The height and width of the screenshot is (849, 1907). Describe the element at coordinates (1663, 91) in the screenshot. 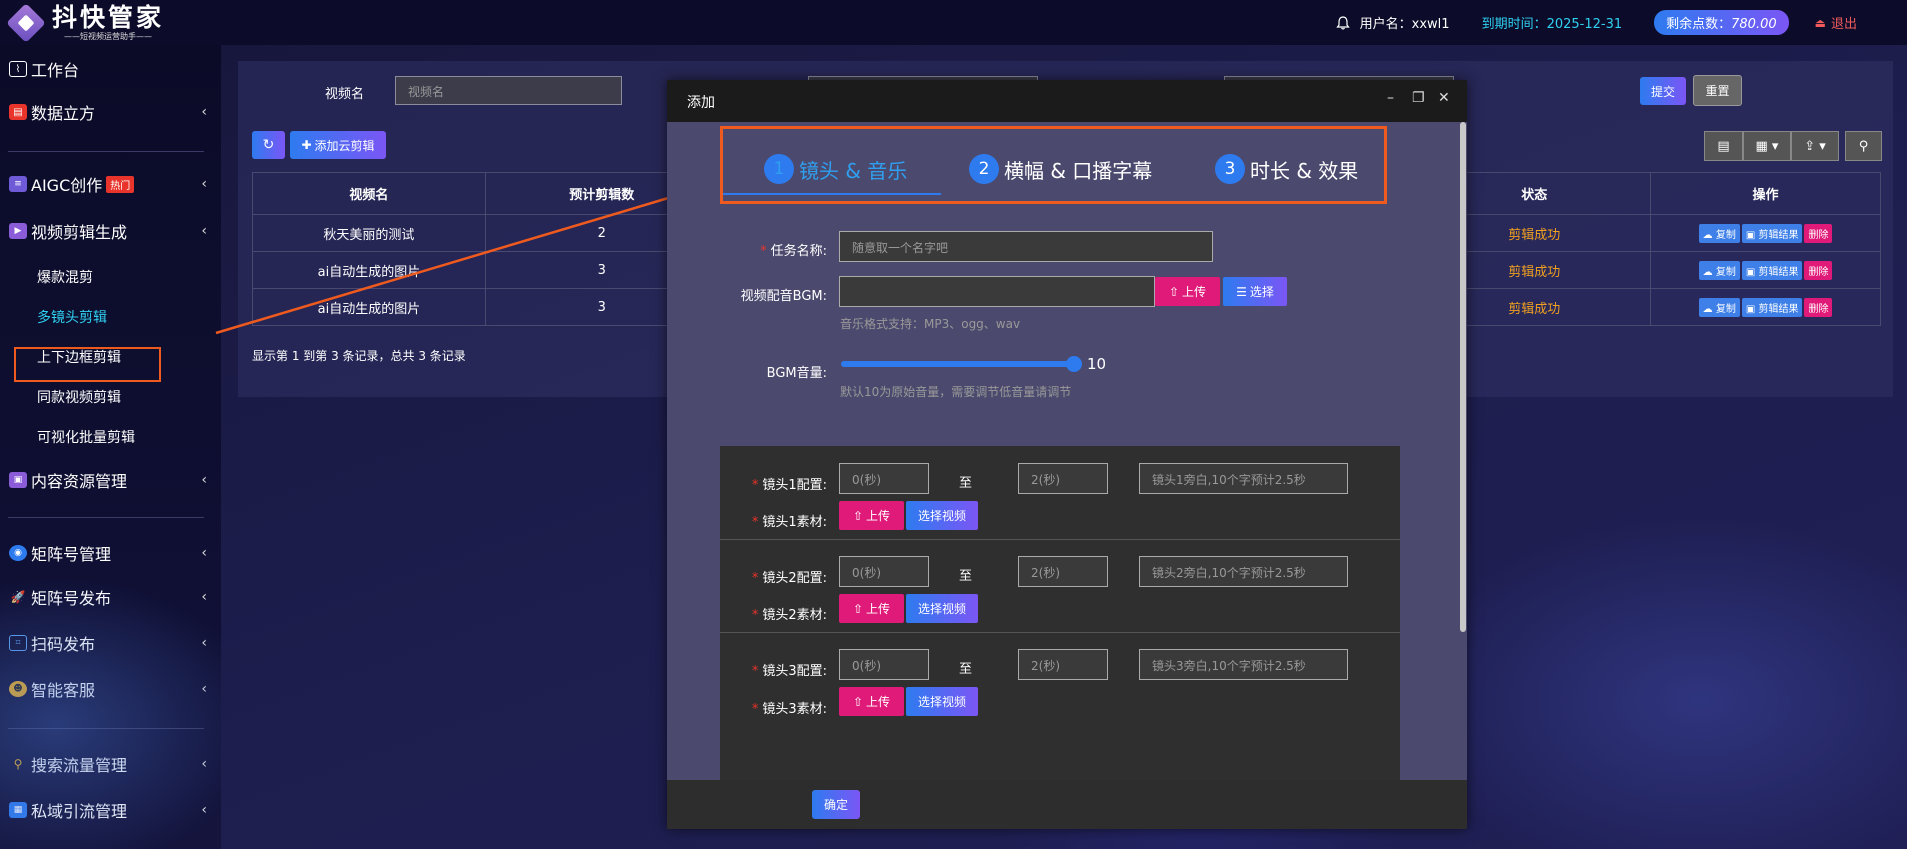

I see `submit-button: 提交` at that location.